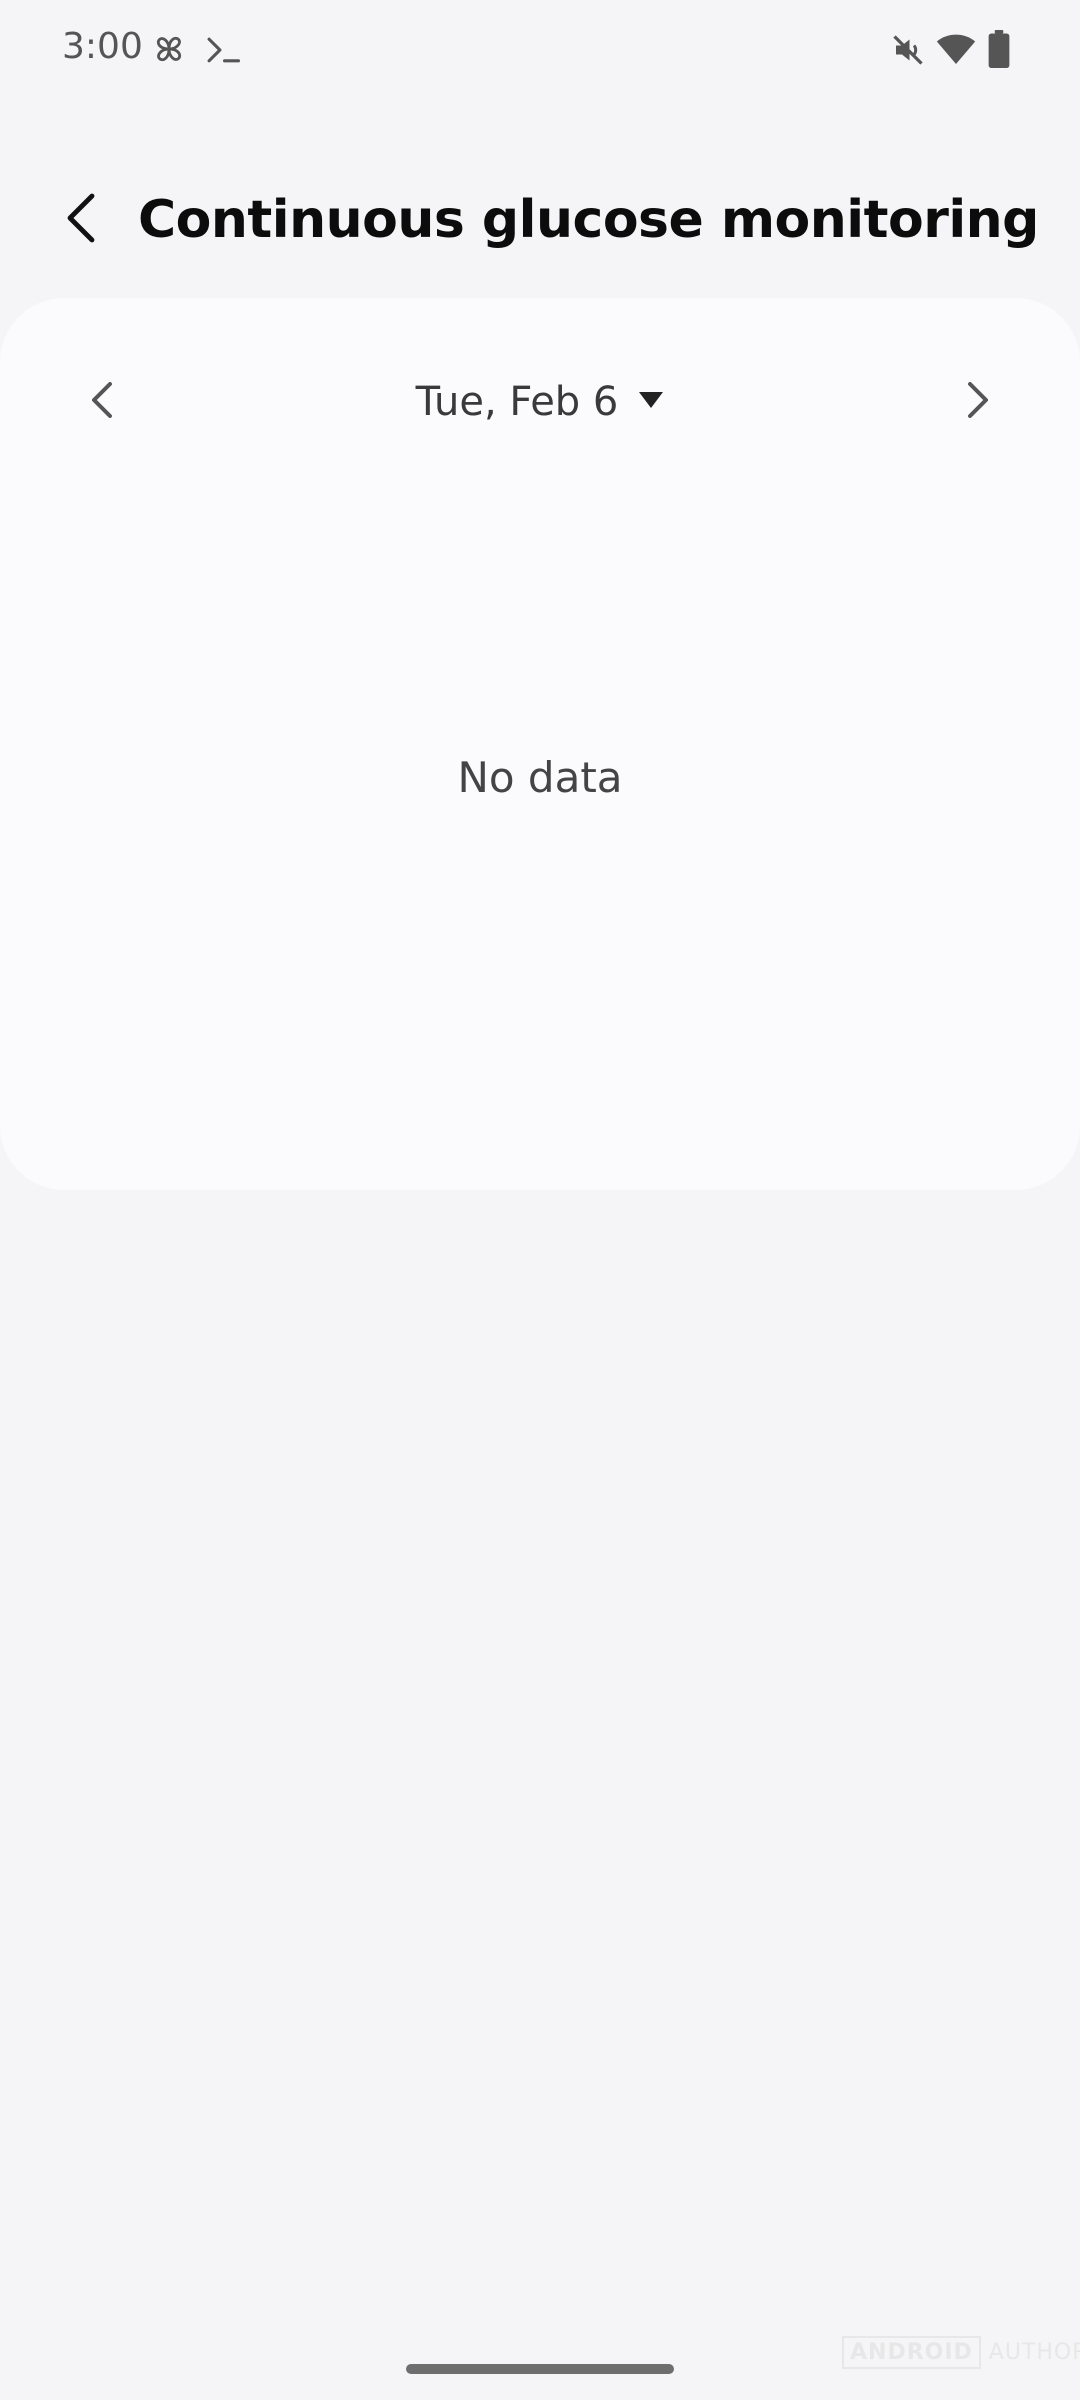 This screenshot has width=1080, height=2400. I want to click on empty-state-message: No data, so click(540, 777).